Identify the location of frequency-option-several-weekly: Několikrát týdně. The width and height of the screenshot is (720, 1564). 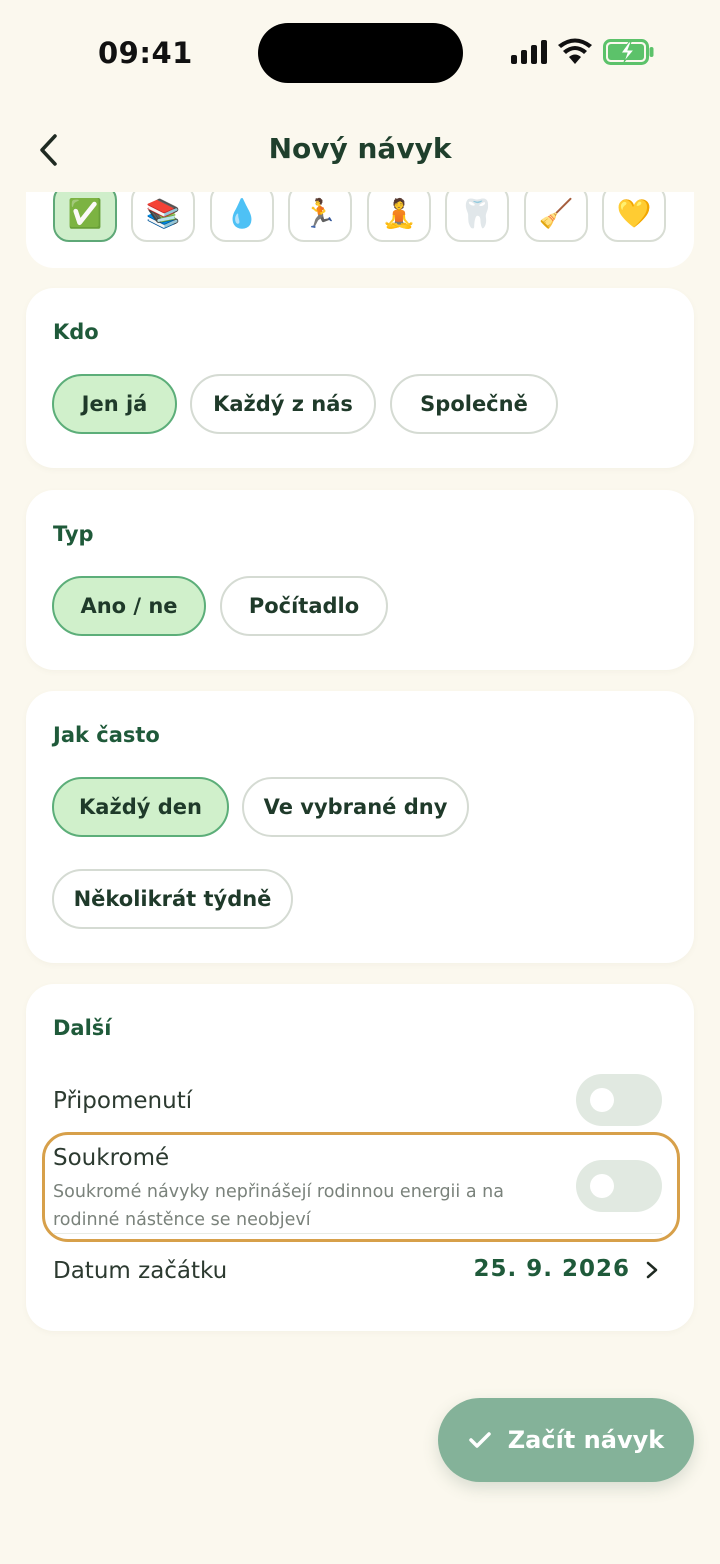
(172, 899).